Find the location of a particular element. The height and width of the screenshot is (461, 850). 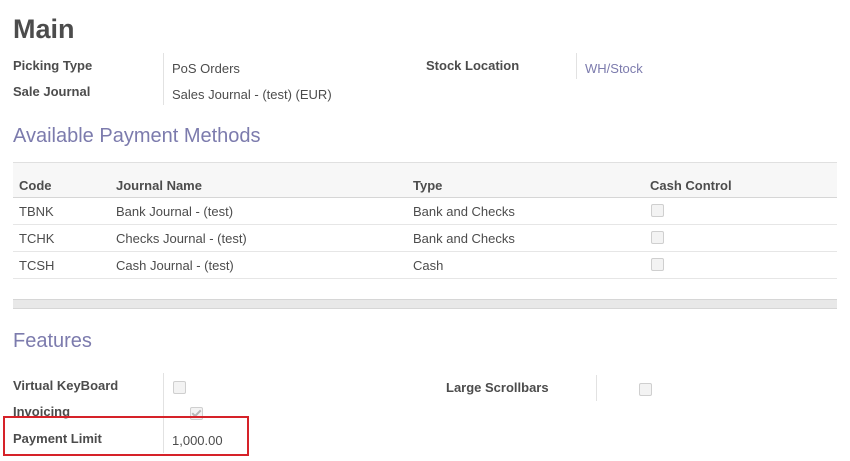

payment-limit-highlight is located at coordinates (126, 436).